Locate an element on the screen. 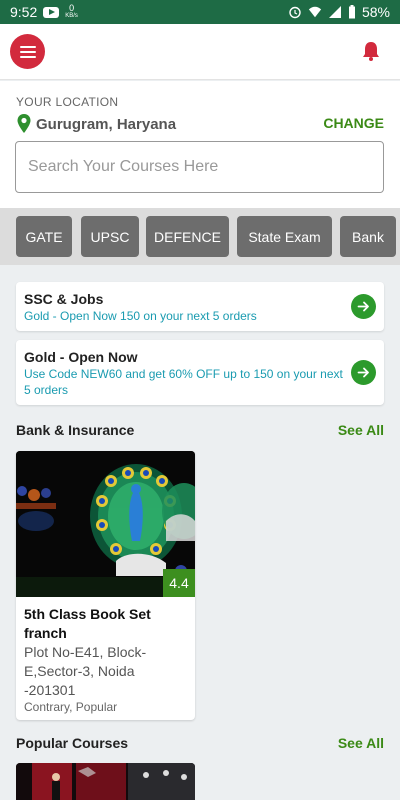  course-tags: Contrary, Popular is located at coordinates (71, 707).